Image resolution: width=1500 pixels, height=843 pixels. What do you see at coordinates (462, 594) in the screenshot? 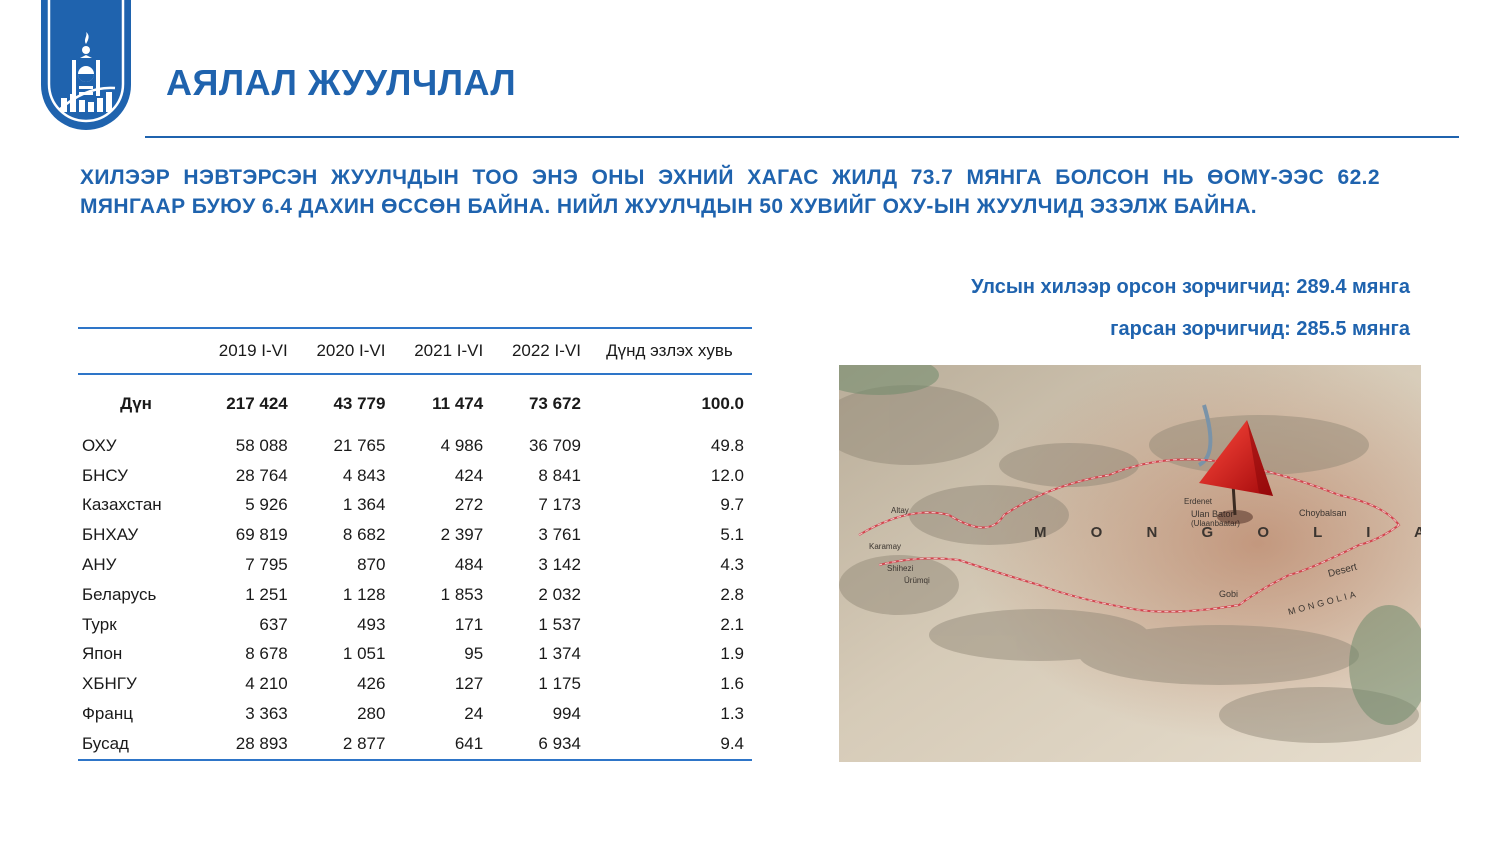
I see `table-cell: 1 853` at bounding box center [462, 594].